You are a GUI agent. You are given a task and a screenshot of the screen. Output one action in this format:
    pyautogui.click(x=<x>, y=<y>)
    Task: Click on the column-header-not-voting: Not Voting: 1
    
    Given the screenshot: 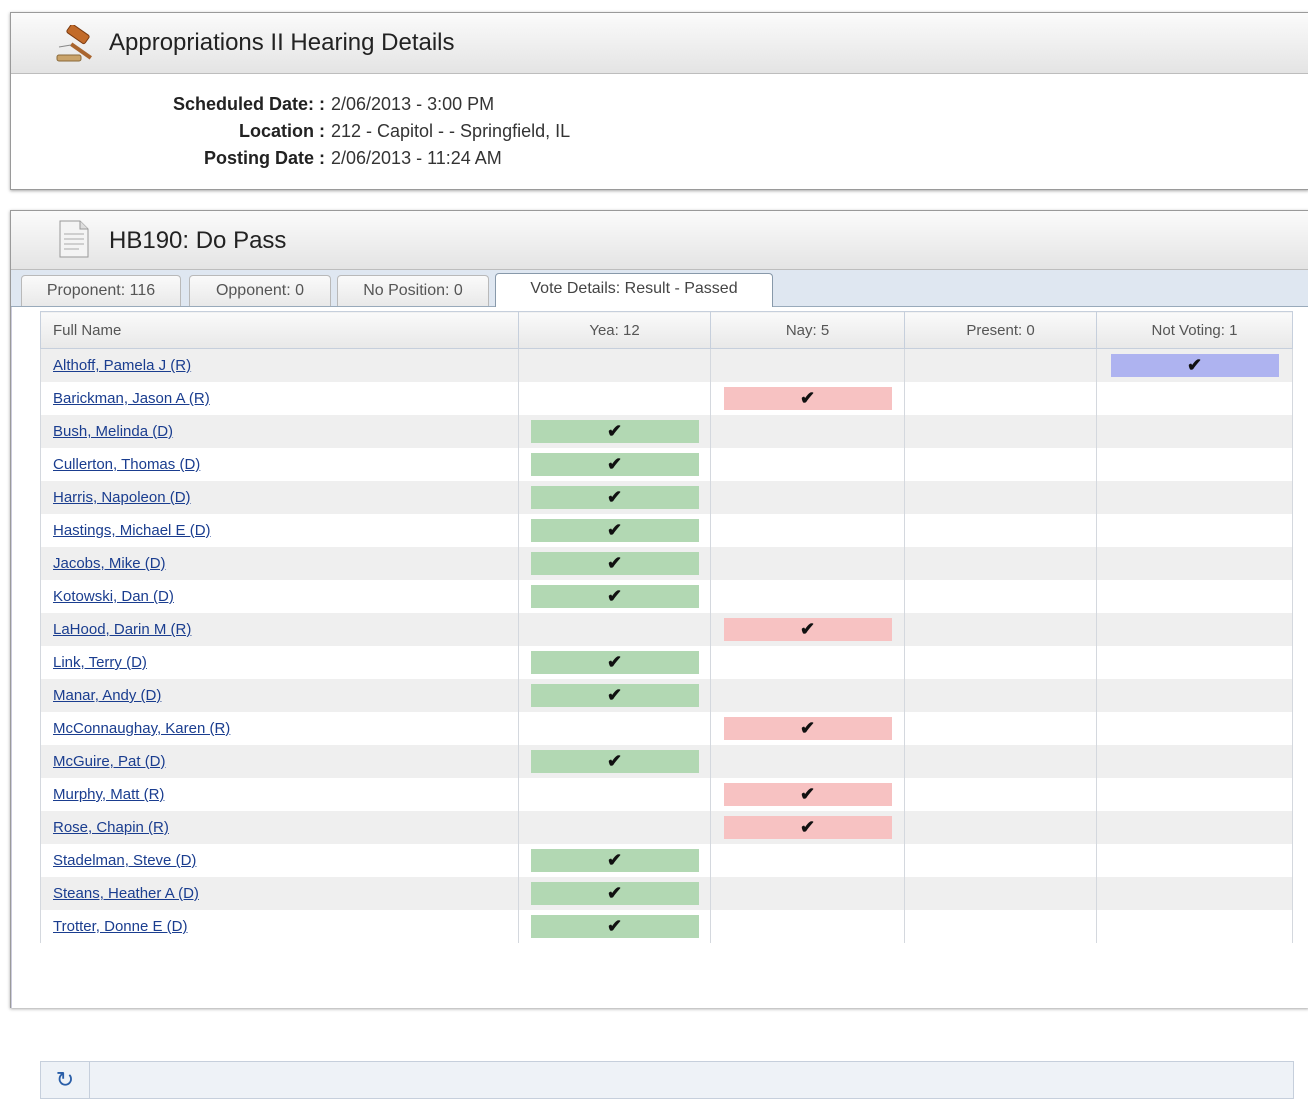 What is the action you would take?
    pyautogui.click(x=1194, y=330)
    